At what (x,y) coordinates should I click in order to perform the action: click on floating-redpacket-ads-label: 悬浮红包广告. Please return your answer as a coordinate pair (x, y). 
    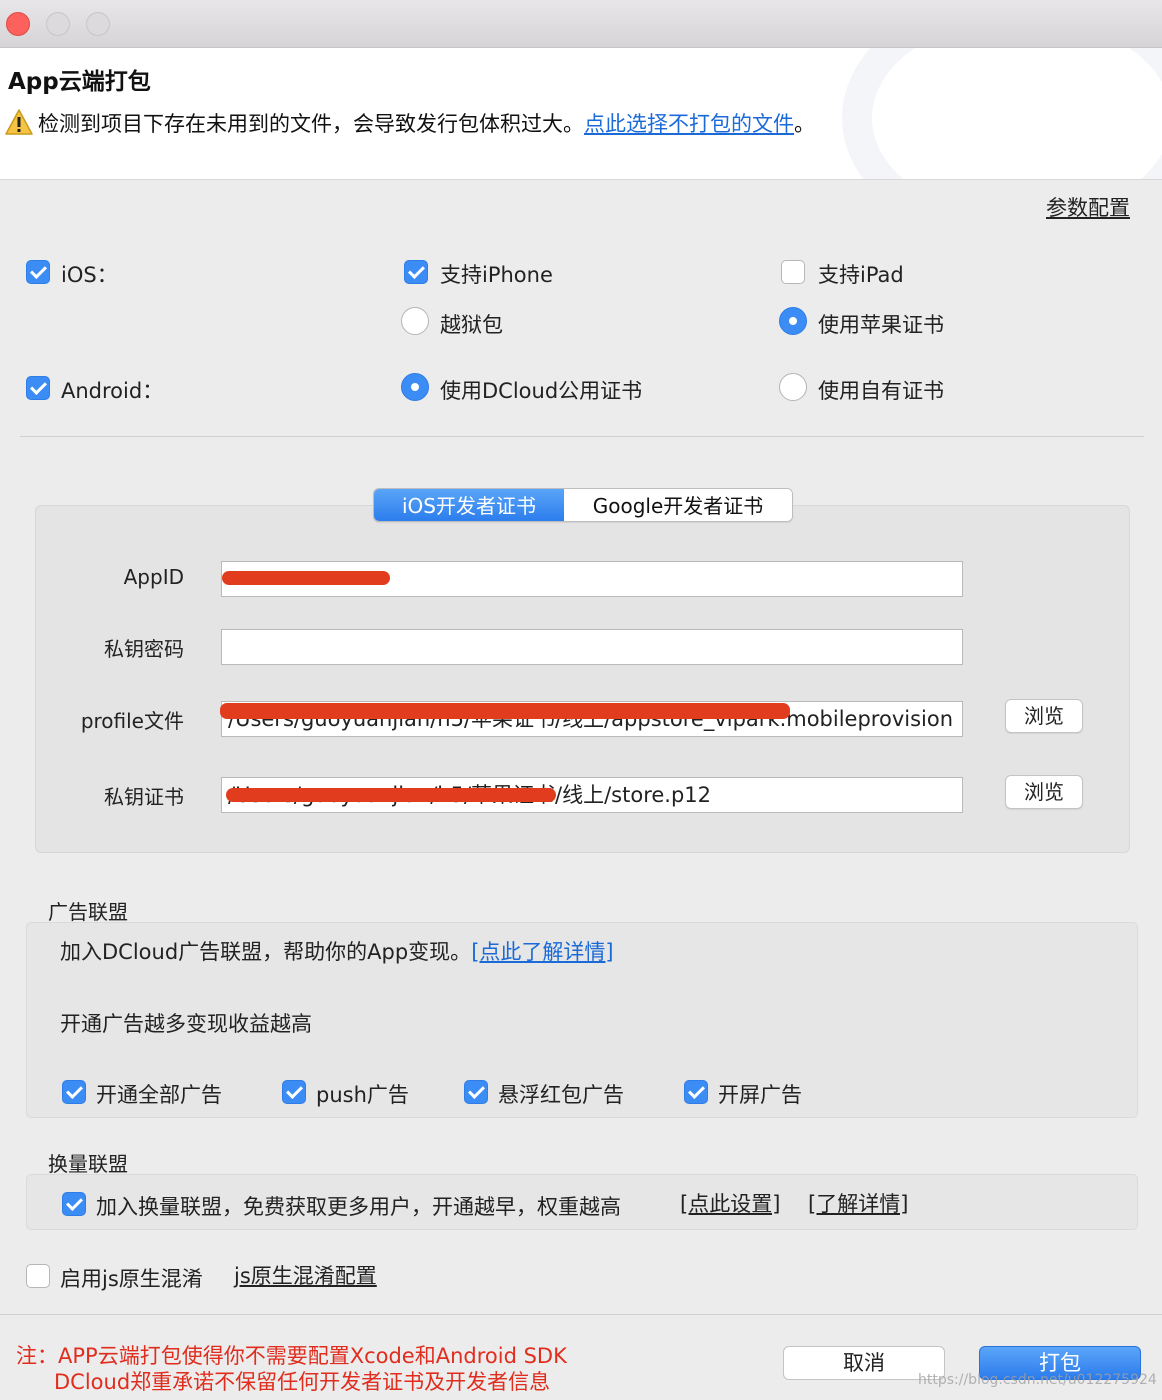
    Looking at the image, I should click on (561, 1095).